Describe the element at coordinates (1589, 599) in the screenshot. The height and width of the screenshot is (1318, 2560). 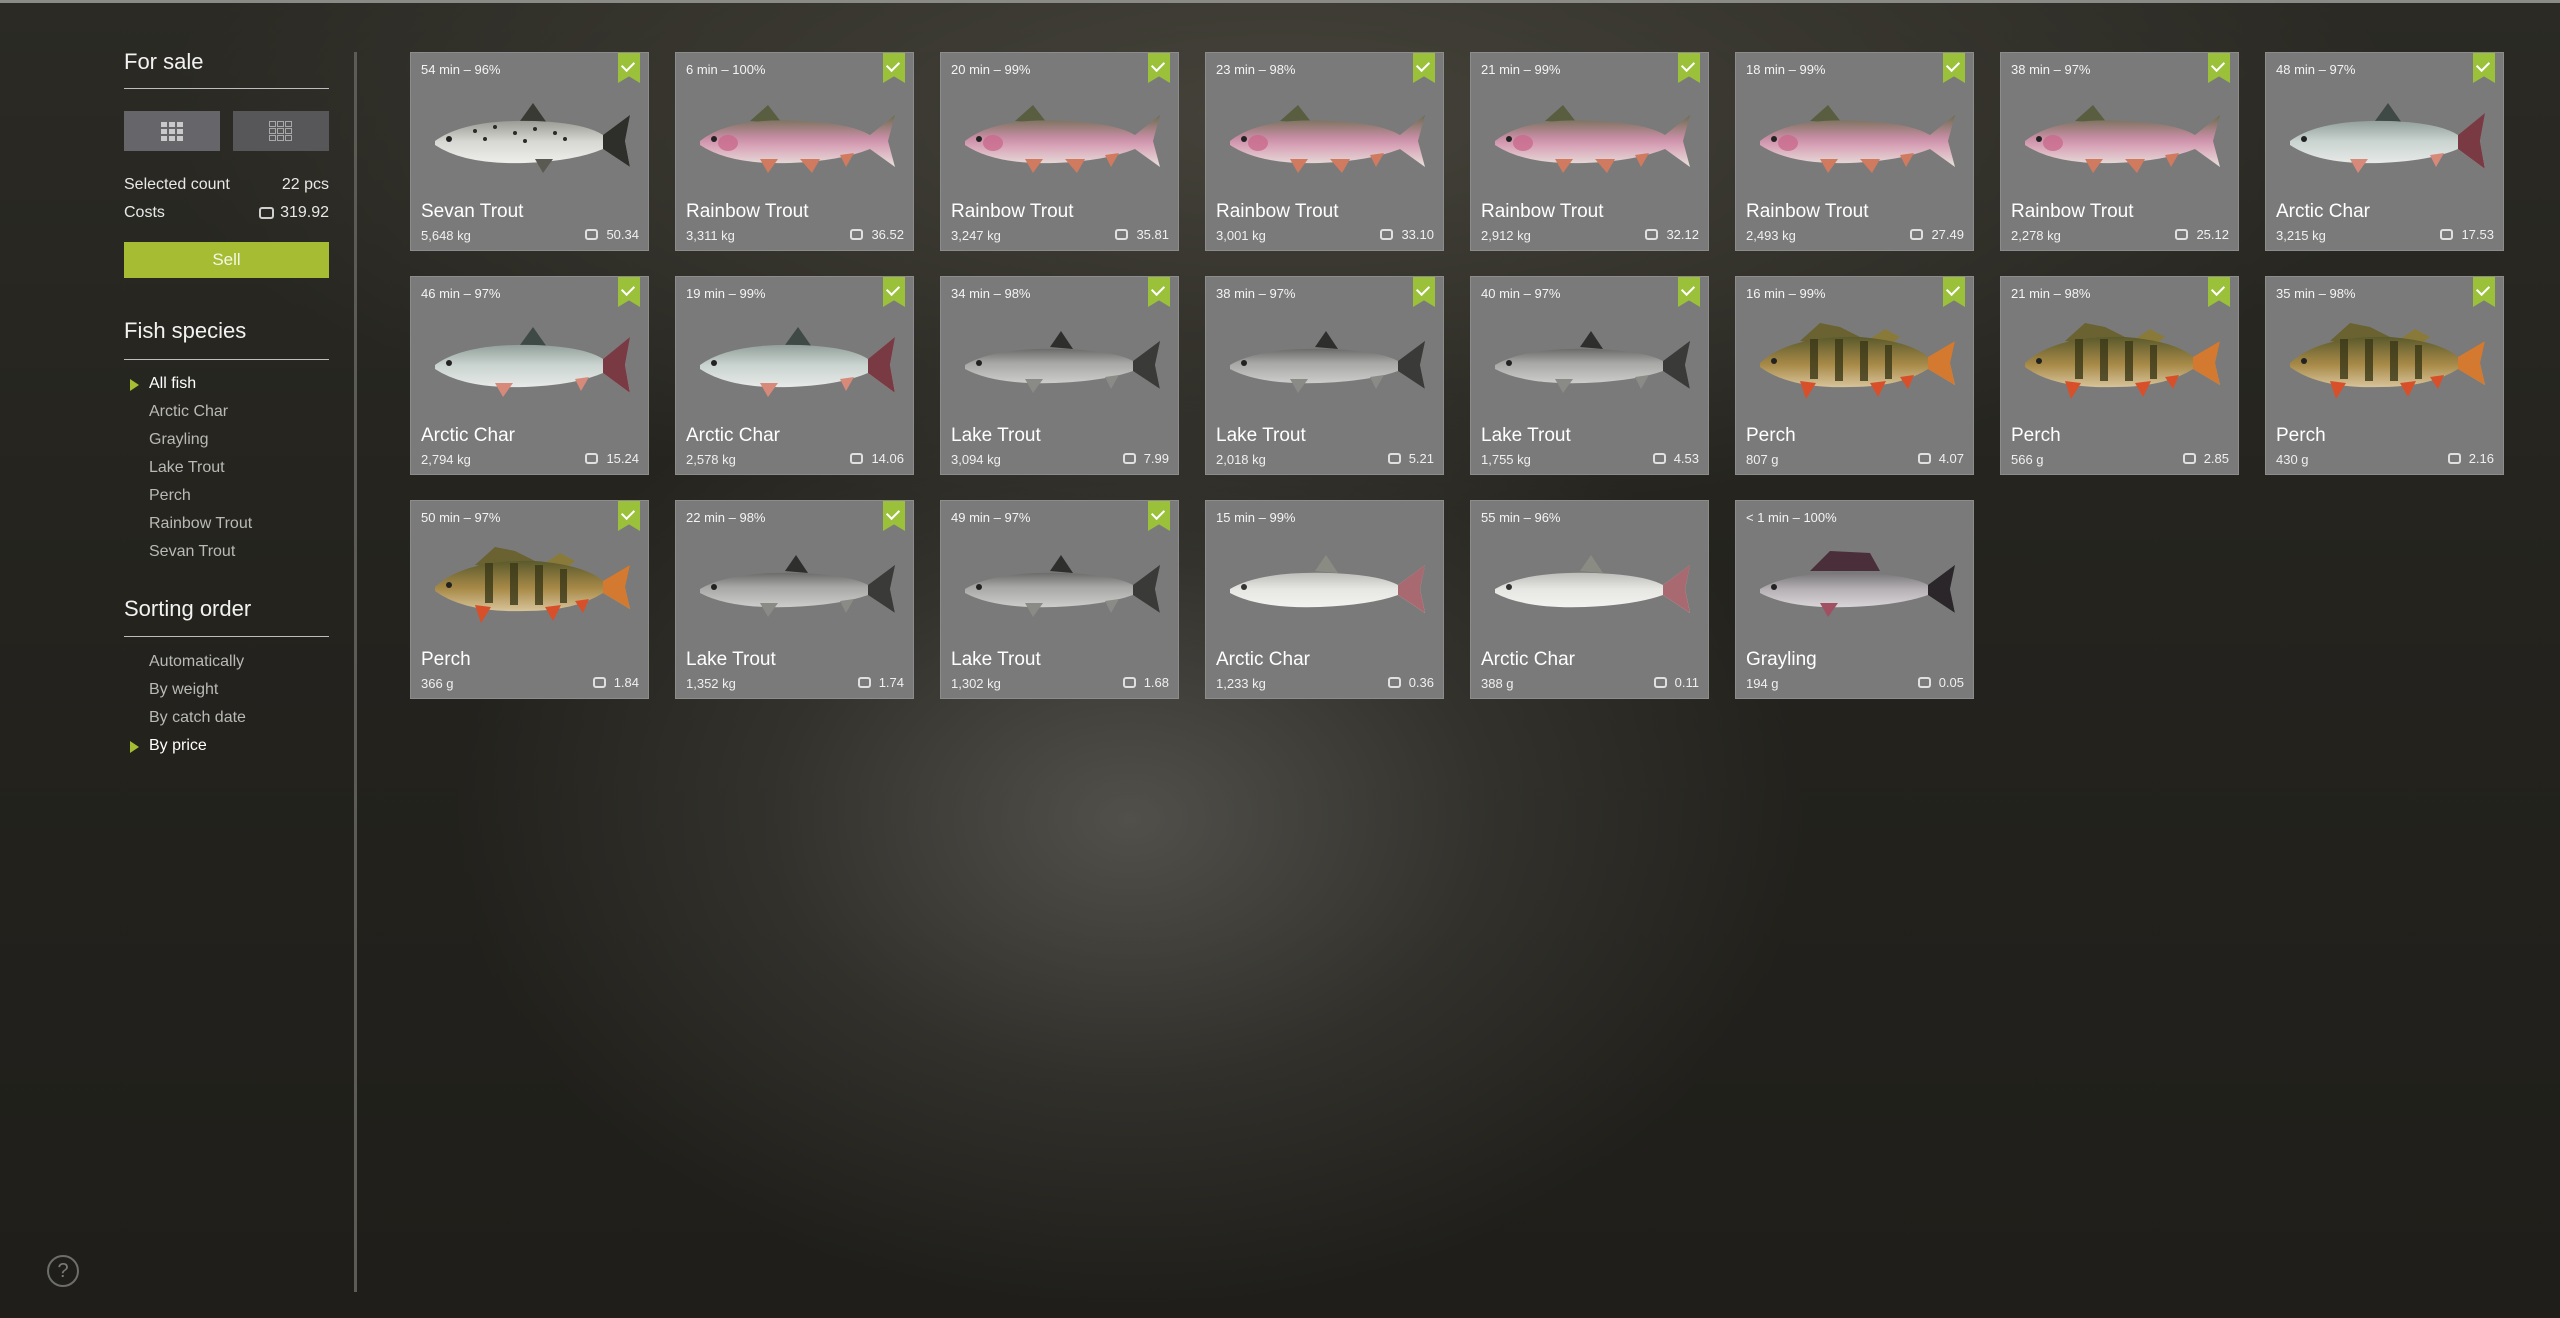
I see `fish-card: 55 min – 96% Arctic Char 388 g 0.11` at that location.